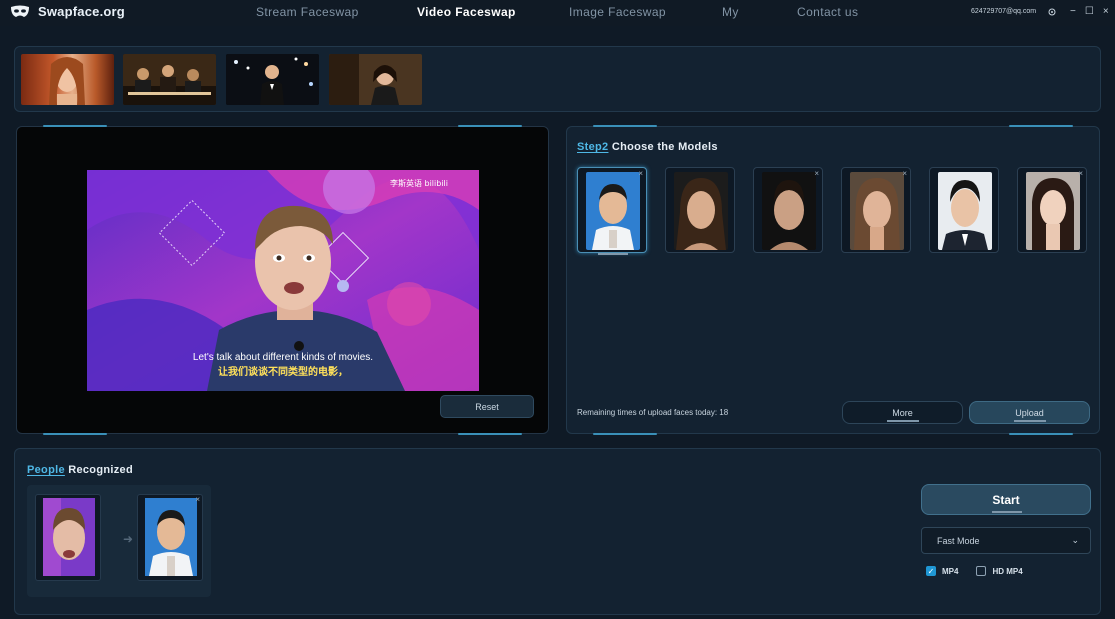 The height and width of the screenshot is (619, 1115). I want to click on nav-contact-us: Contact us, so click(827, 12).